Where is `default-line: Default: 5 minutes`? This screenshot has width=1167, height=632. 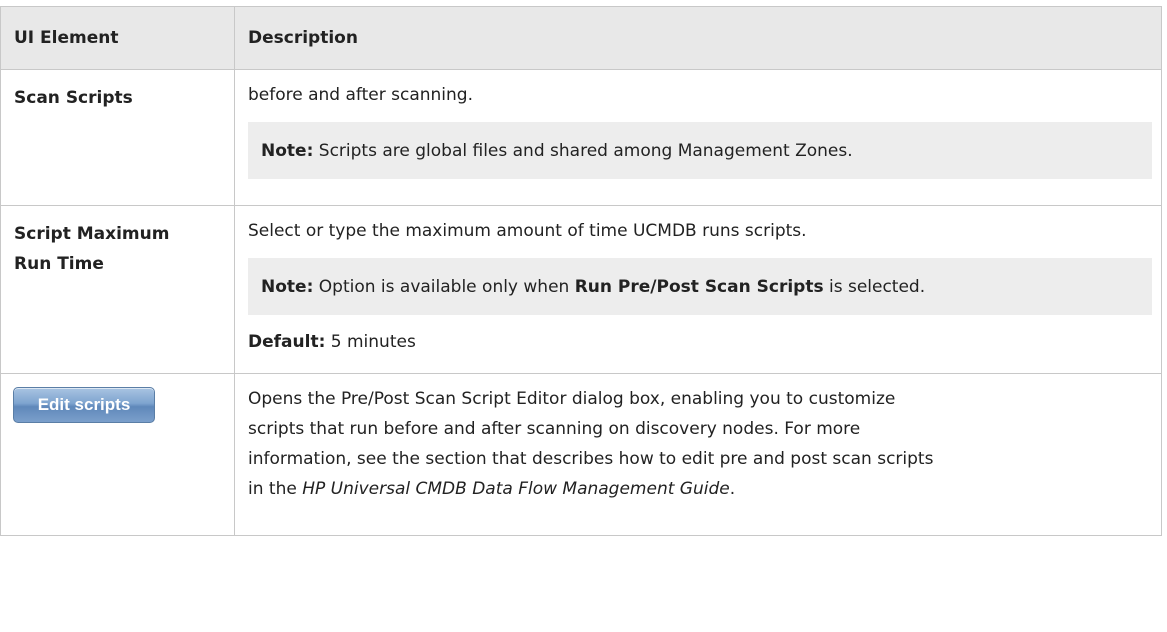
default-line: Default: 5 minutes is located at coordinates (700, 342).